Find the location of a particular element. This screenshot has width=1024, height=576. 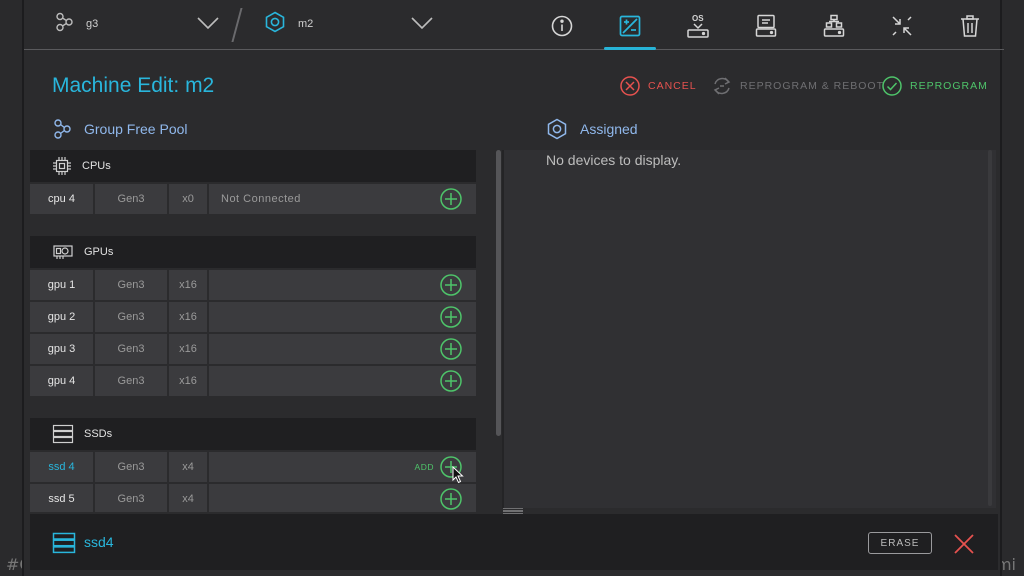

device-row-gpu-3: gpu 3 Gen3 x16 is located at coordinates (253, 349).